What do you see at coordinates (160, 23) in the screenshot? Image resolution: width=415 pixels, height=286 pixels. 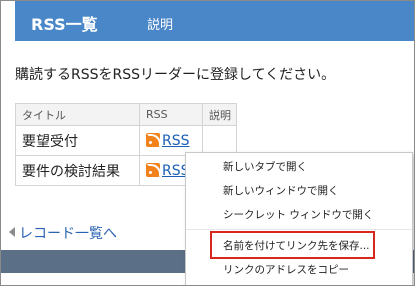 I see `header-description-tab: 説明` at bounding box center [160, 23].